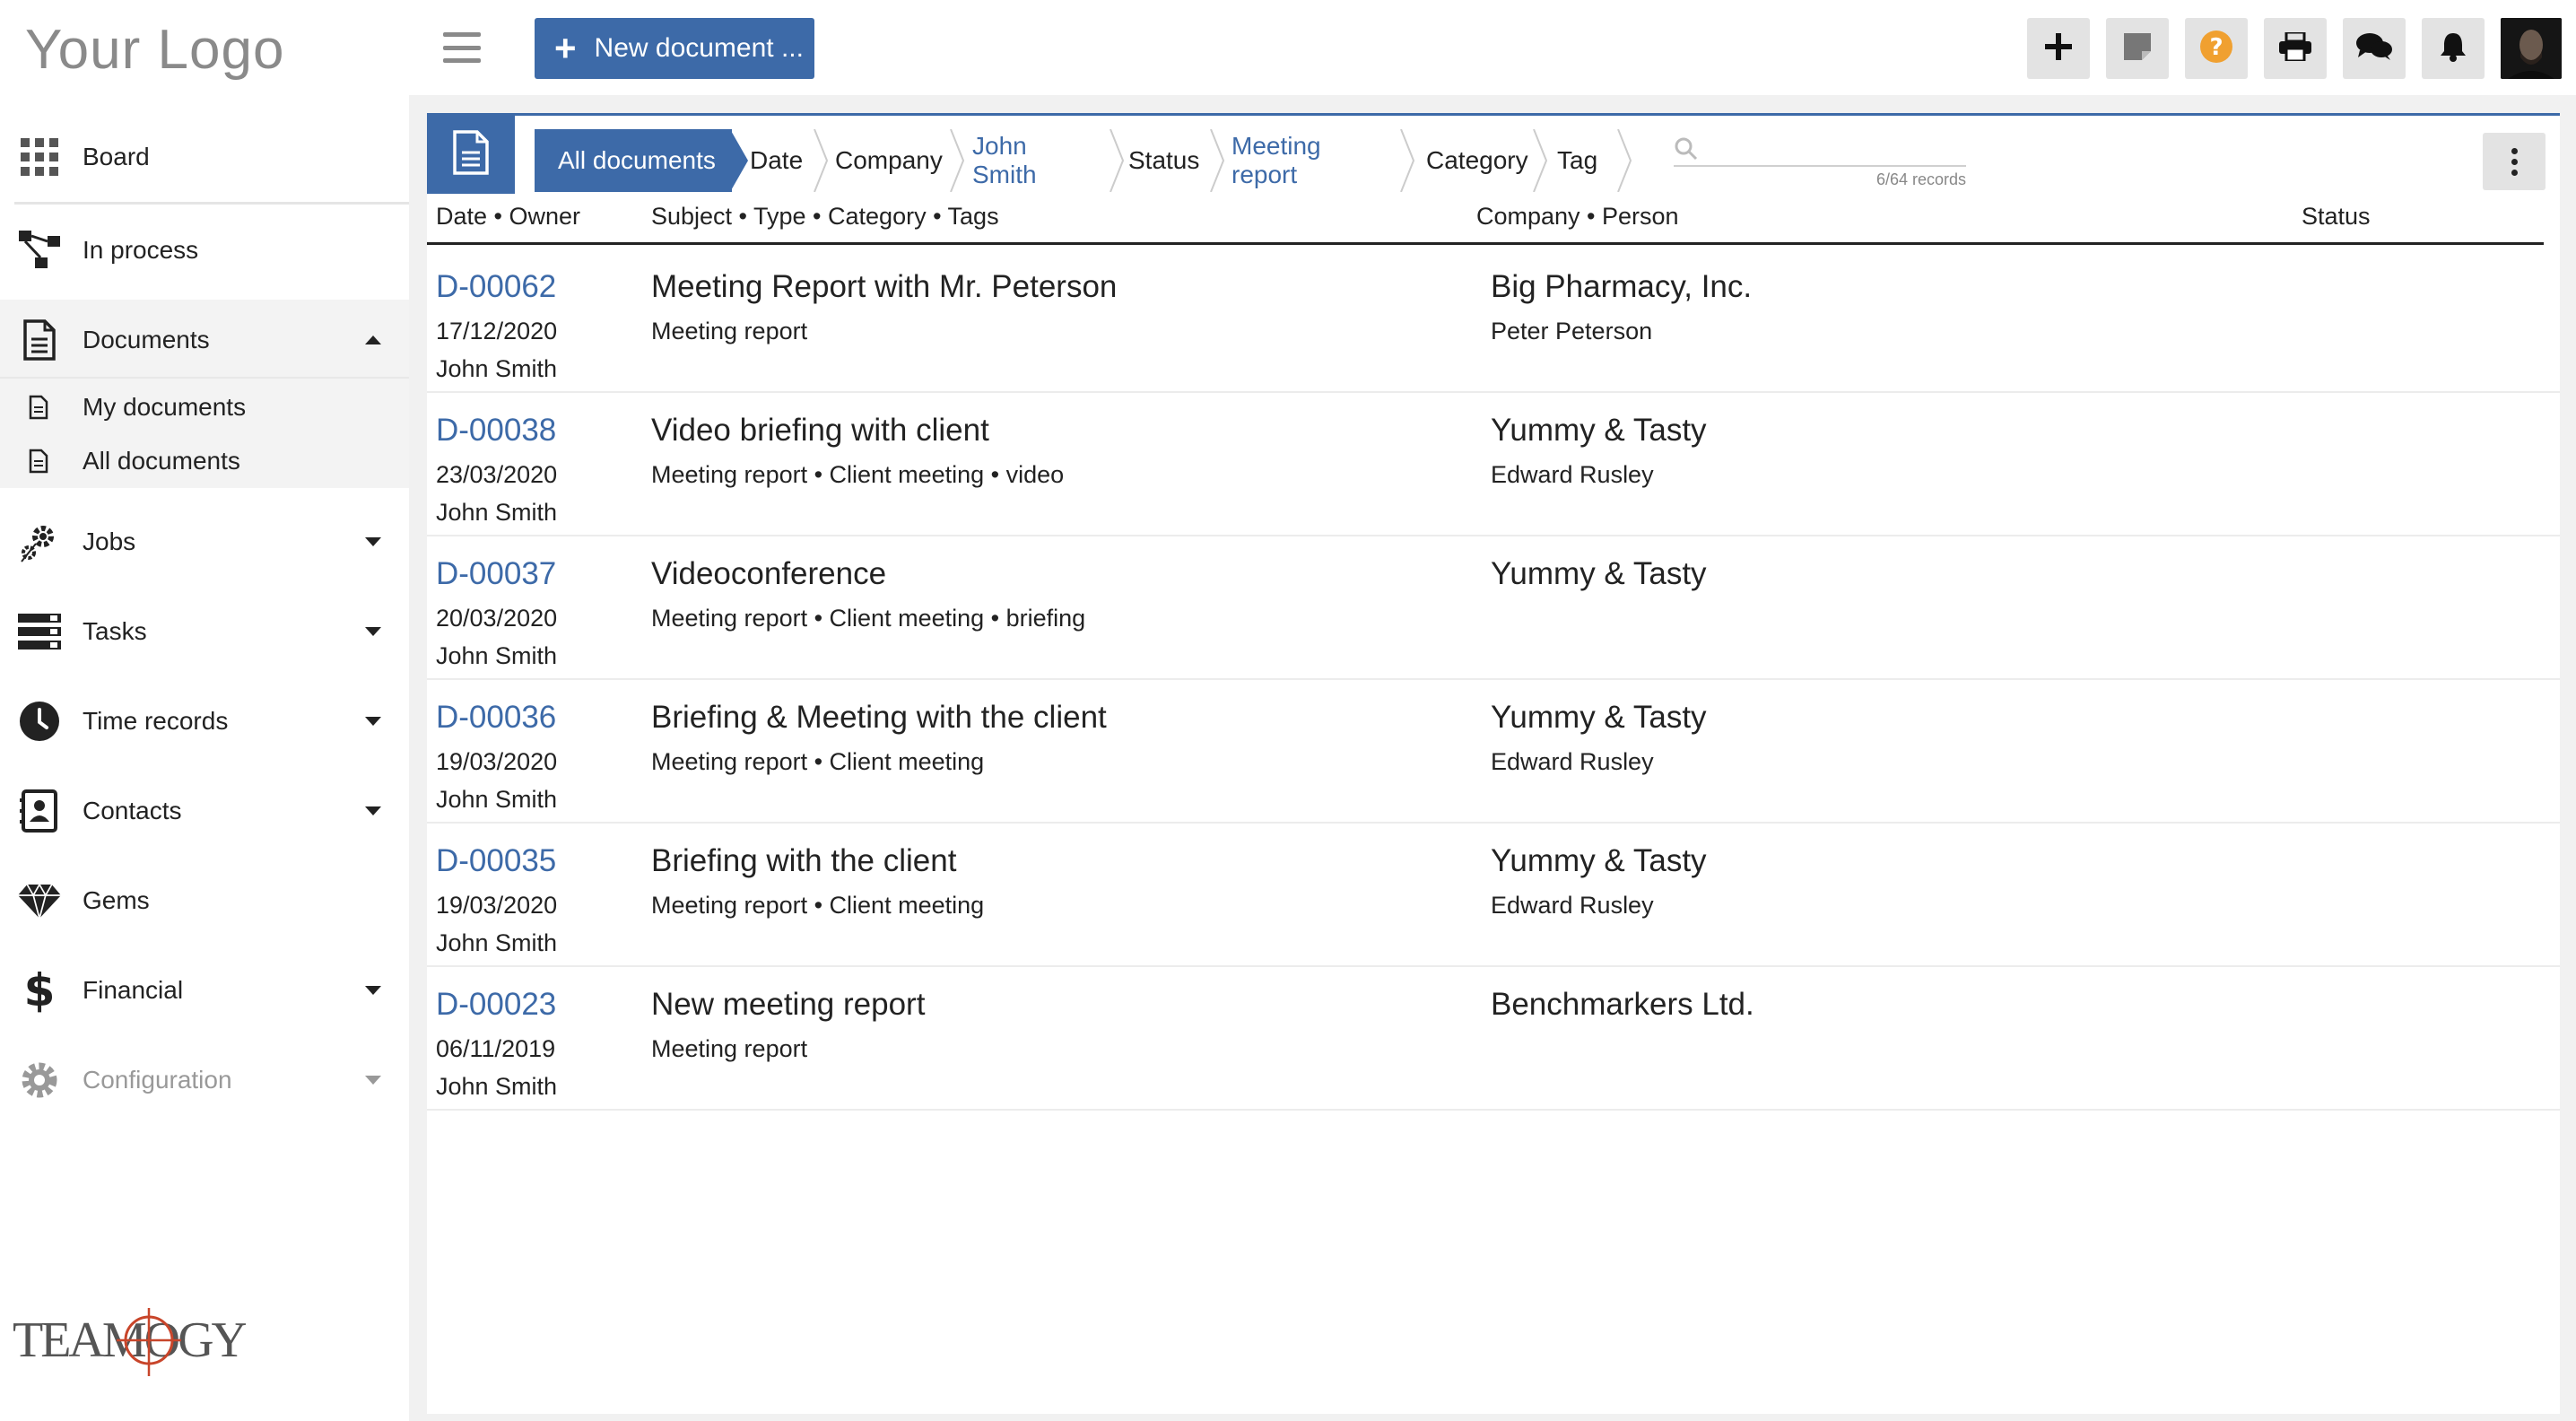 This screenshot has width=2576, height=1421. Describe the element at coordinates (154, 50) in the screenshot. I see `app-logo: Your Logo` at that location.